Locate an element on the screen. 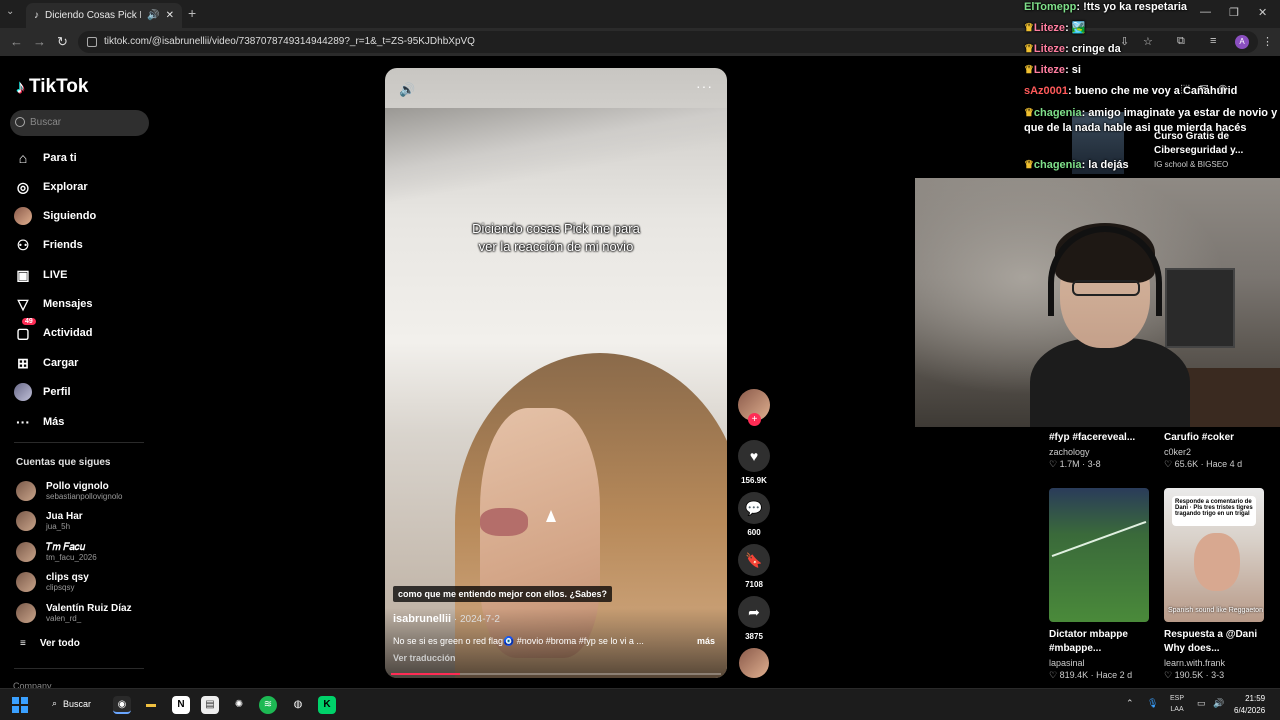 The image size is (1280, 720). thumbnail-caption: Spanish sound like Reggaeton is located at coordinates (1215, 610).